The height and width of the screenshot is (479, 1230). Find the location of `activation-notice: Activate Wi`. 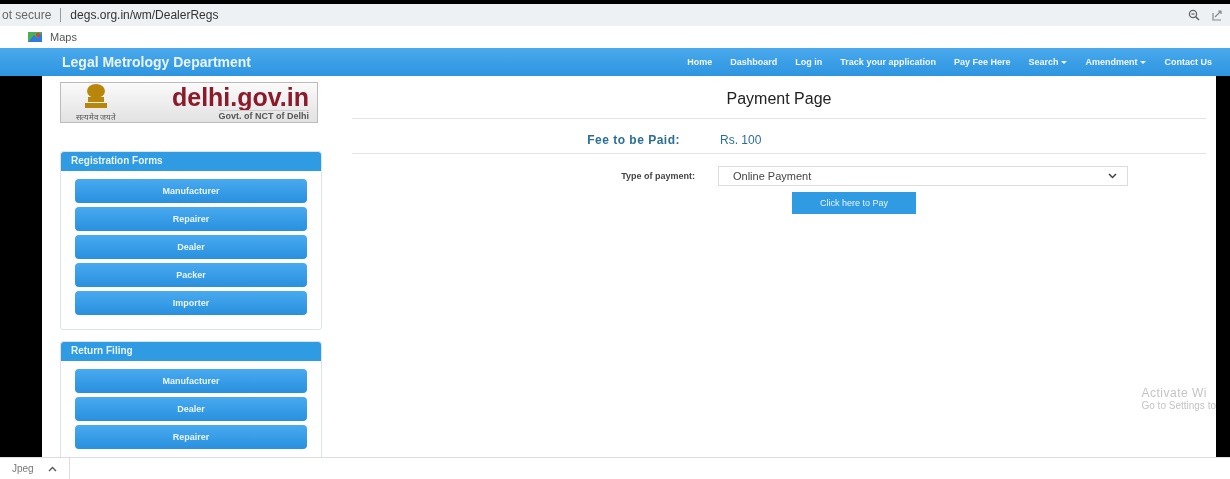

activation-notice: Activate Wi is located at coordinates (1174, 393).